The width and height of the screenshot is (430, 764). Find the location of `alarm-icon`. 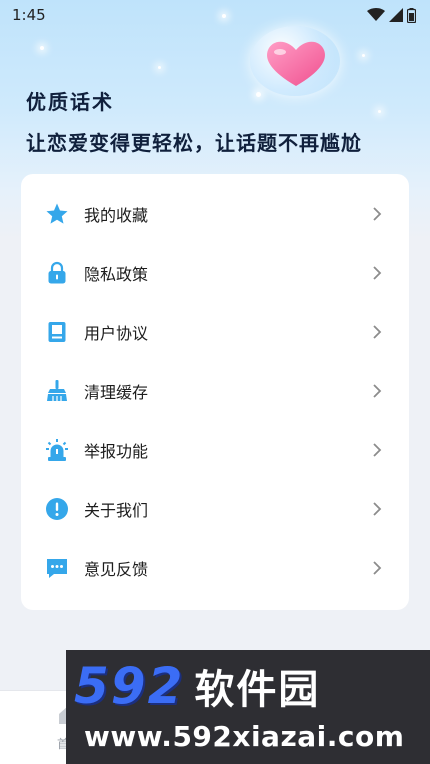

alarm-icon is located at coordinates (57, 450).